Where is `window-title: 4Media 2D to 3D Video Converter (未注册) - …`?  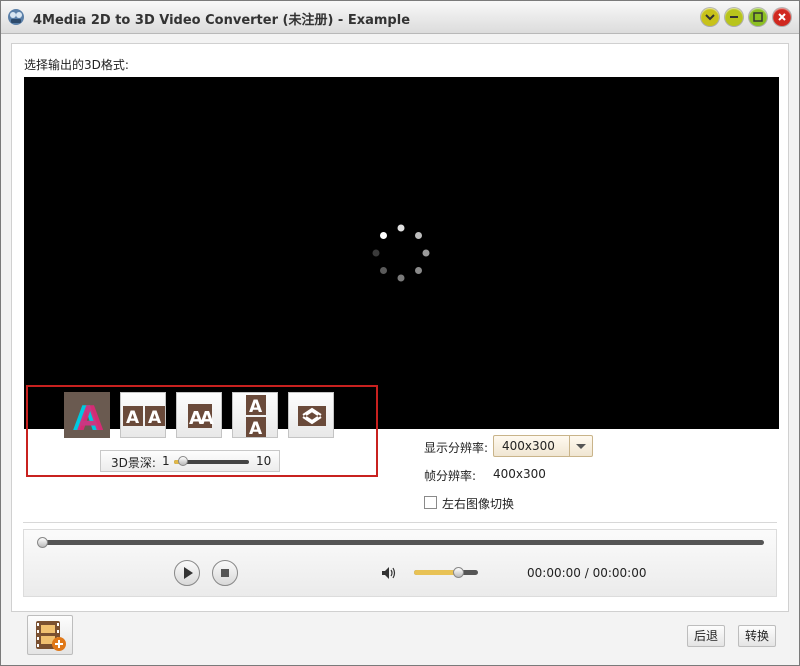 window-title: 4Media 2D to 3D Video Converter (未注册) - … is located at coordinates (222, 20).